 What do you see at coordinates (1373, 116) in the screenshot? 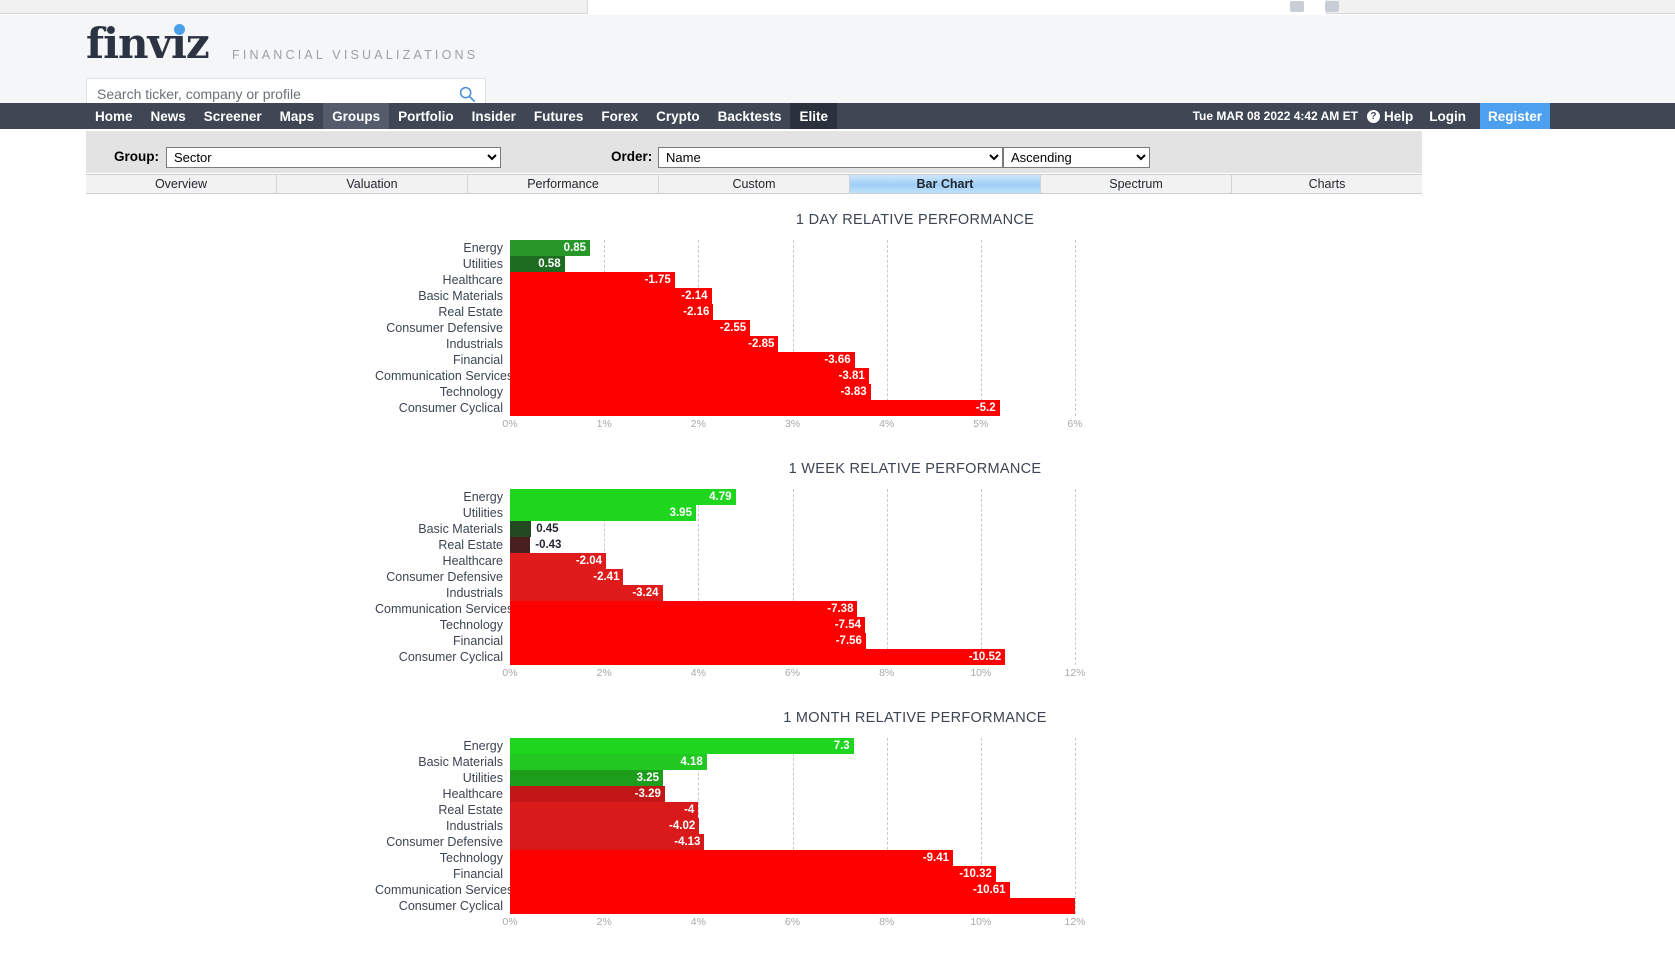
I see `question-mark-icon: ?` at bounding box center [1373, 116].